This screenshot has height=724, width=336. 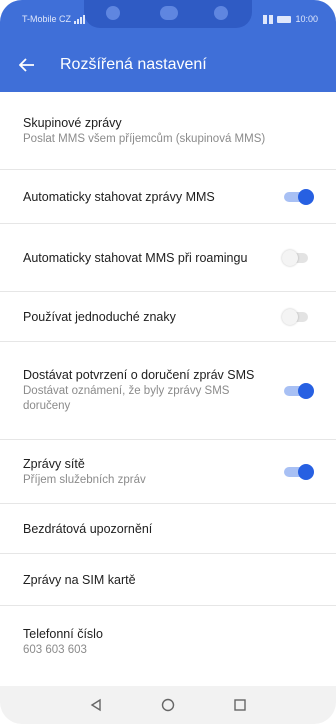 What do you see at coordinates (297, 317) in the screenshot?
I see `simple-characters-toggle` at bounding box center [297, 317].